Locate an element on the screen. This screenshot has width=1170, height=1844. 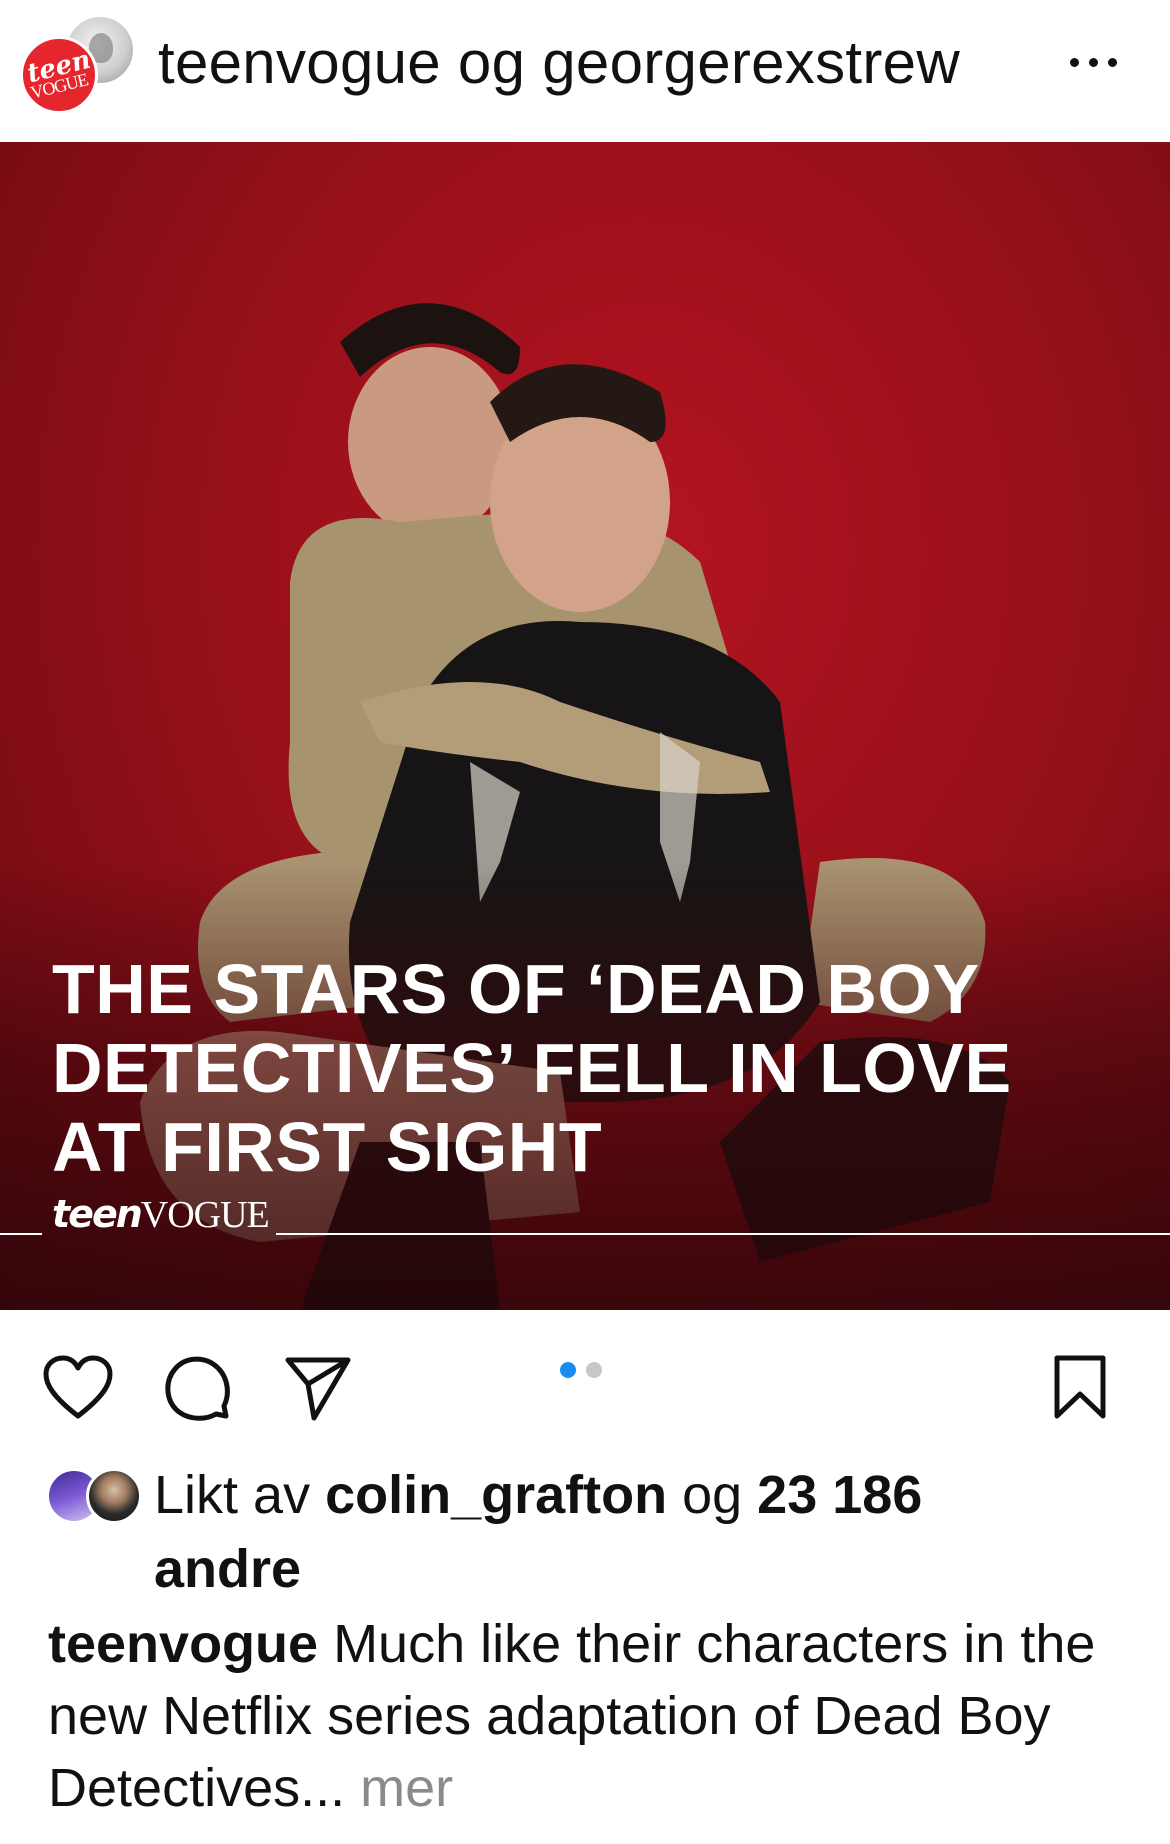
action-bar is located at coordinates (585, 1380).